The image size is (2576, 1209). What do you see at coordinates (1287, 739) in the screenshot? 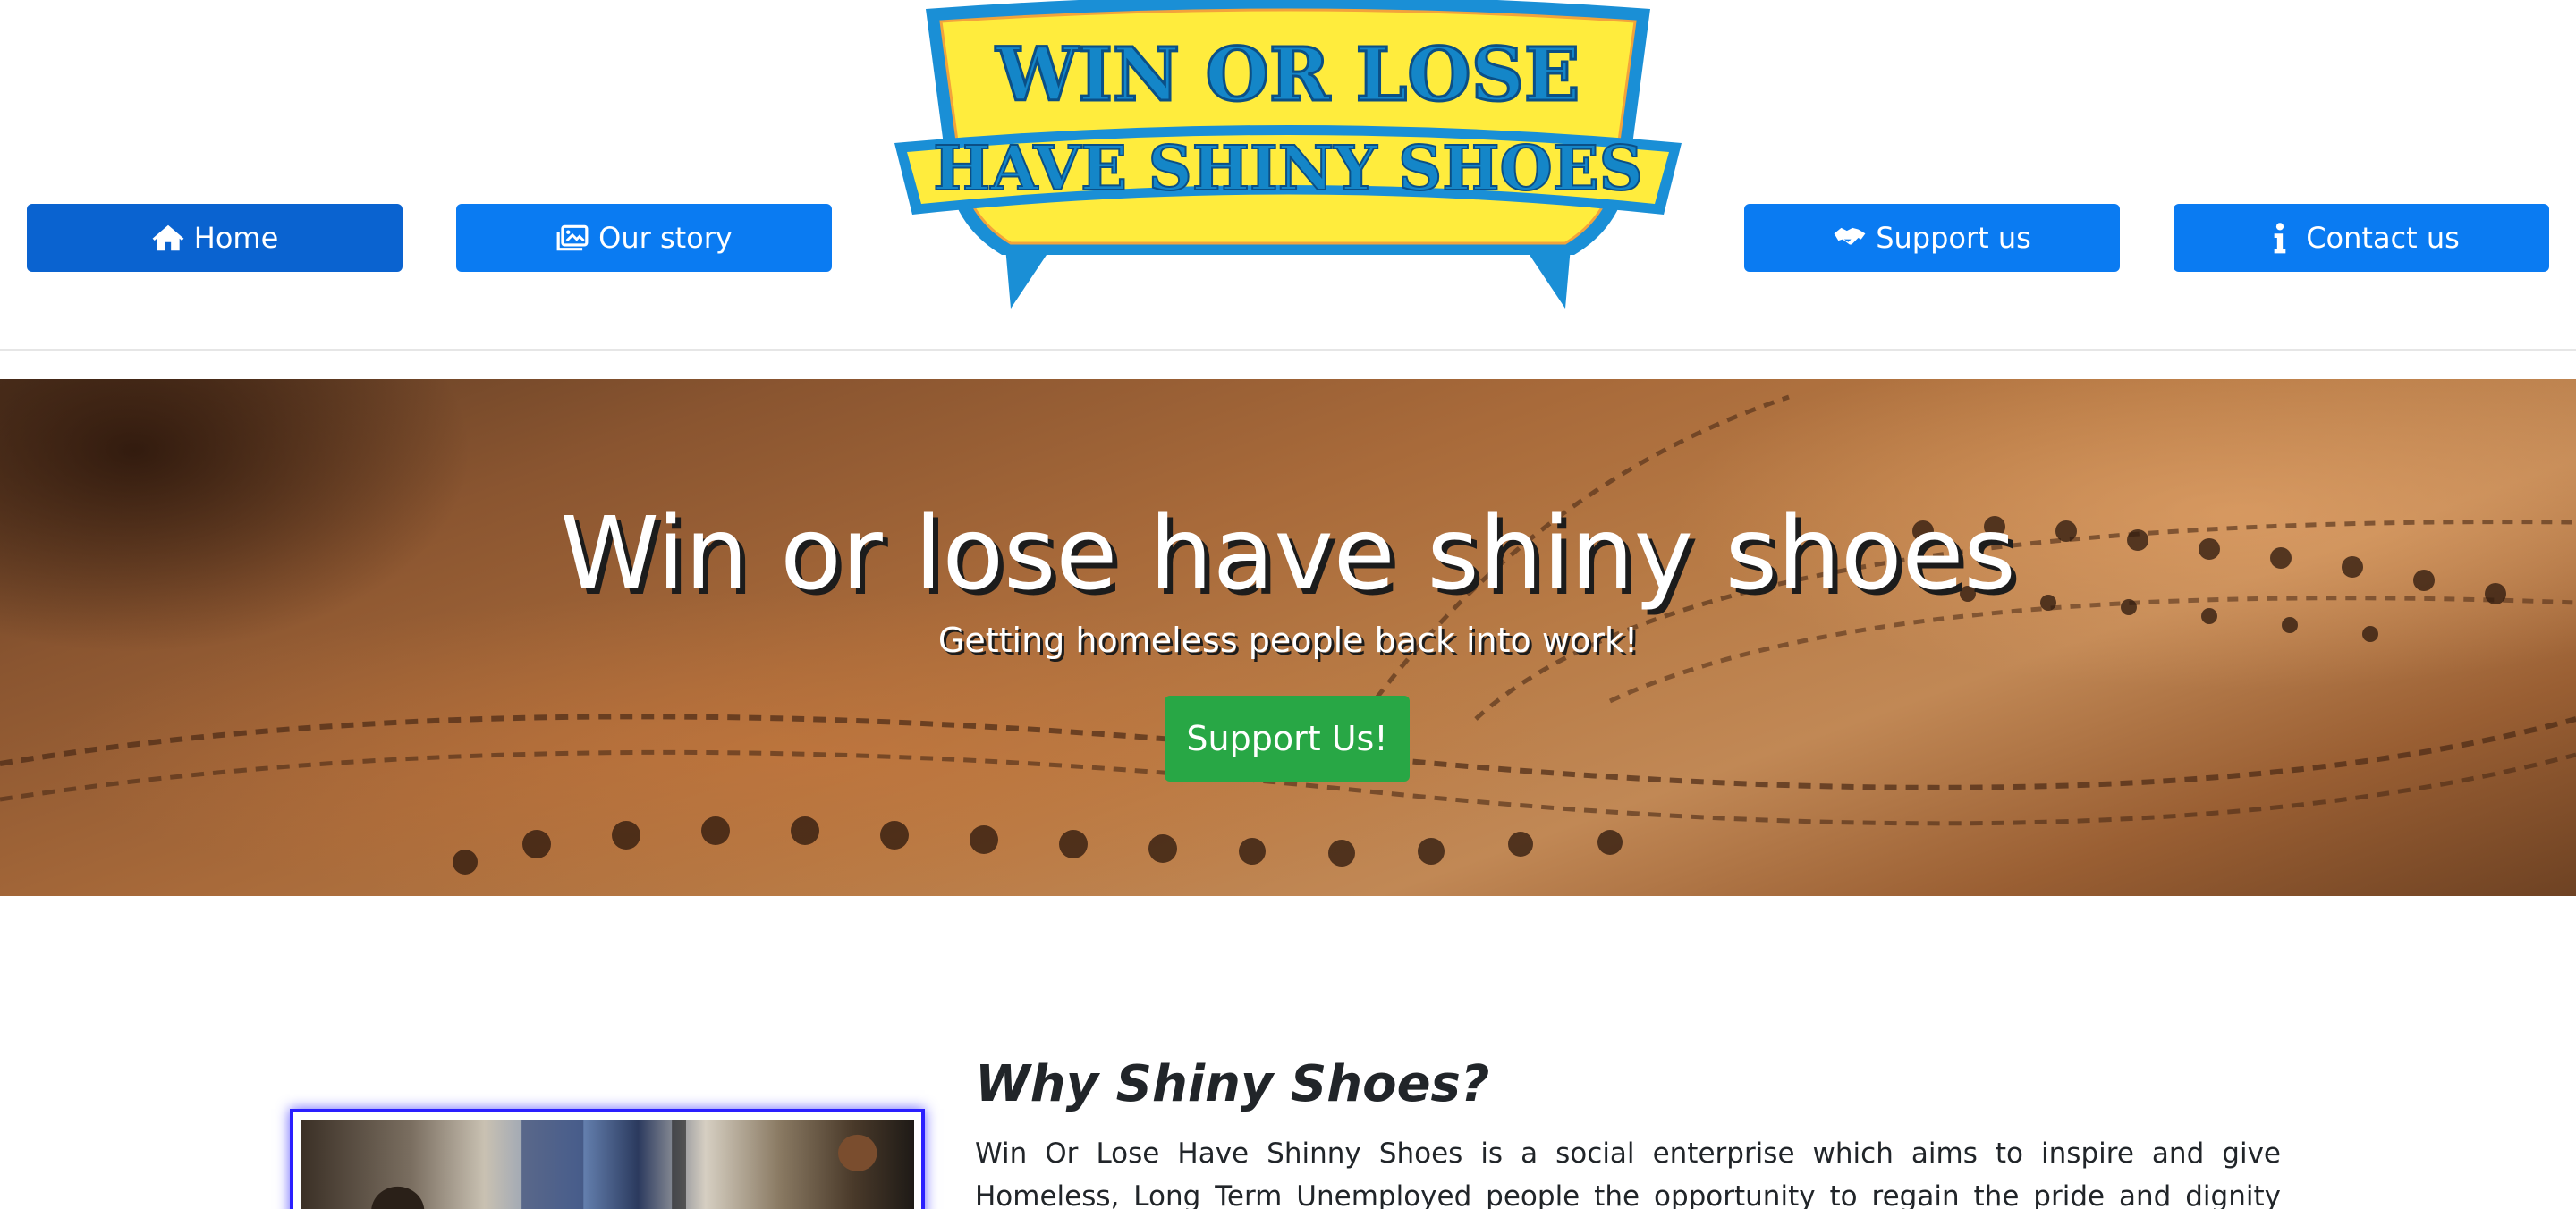
I see `support-us-cta-button: Support Us!` at bounding box center [1287, 739].